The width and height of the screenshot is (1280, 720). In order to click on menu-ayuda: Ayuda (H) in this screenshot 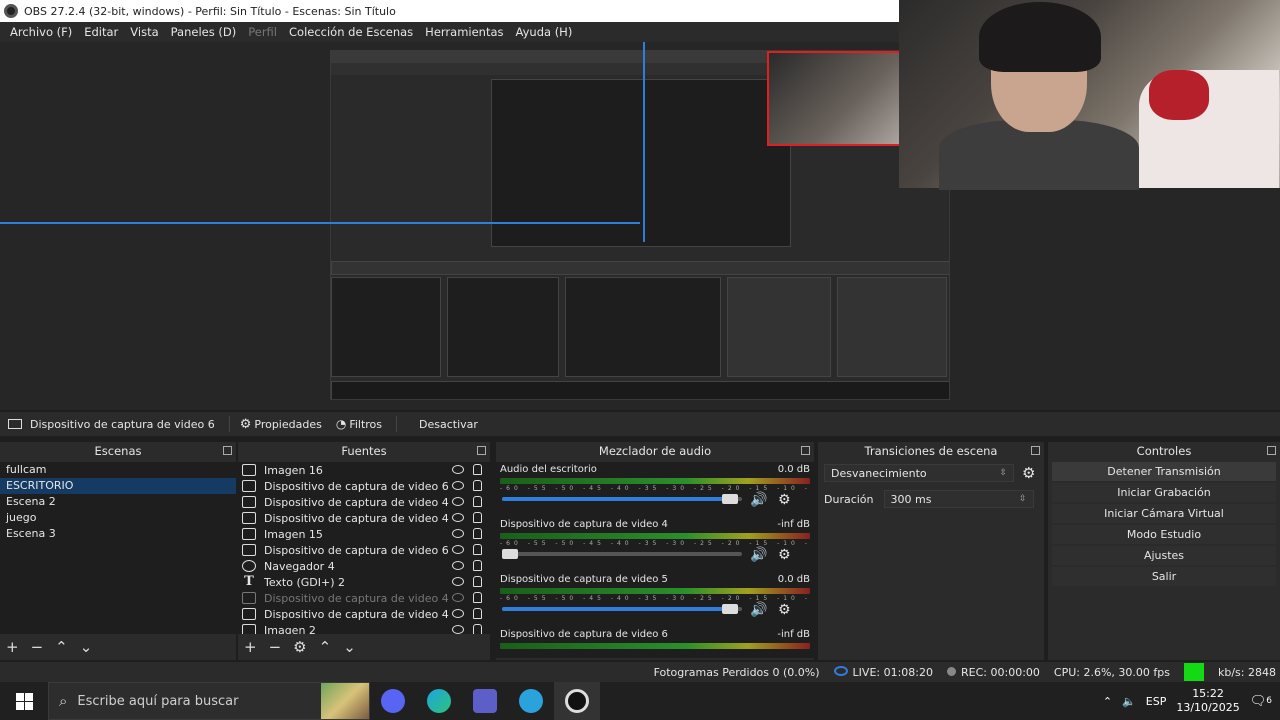, I will do `click(544, 32)`.